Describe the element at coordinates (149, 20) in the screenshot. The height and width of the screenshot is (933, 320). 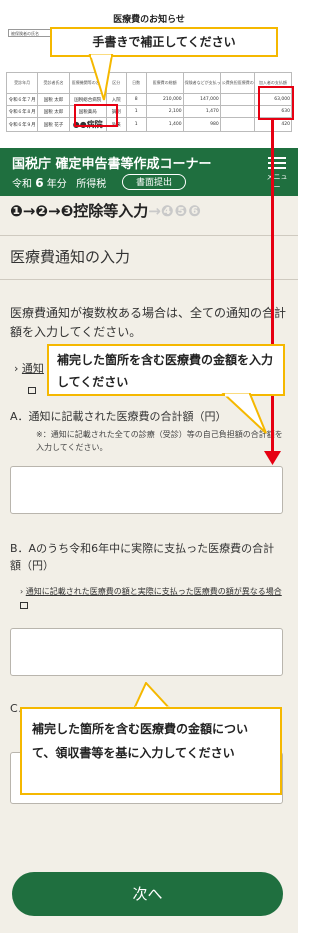
I see `notice-title: 医療費のお知らせ` at that location.